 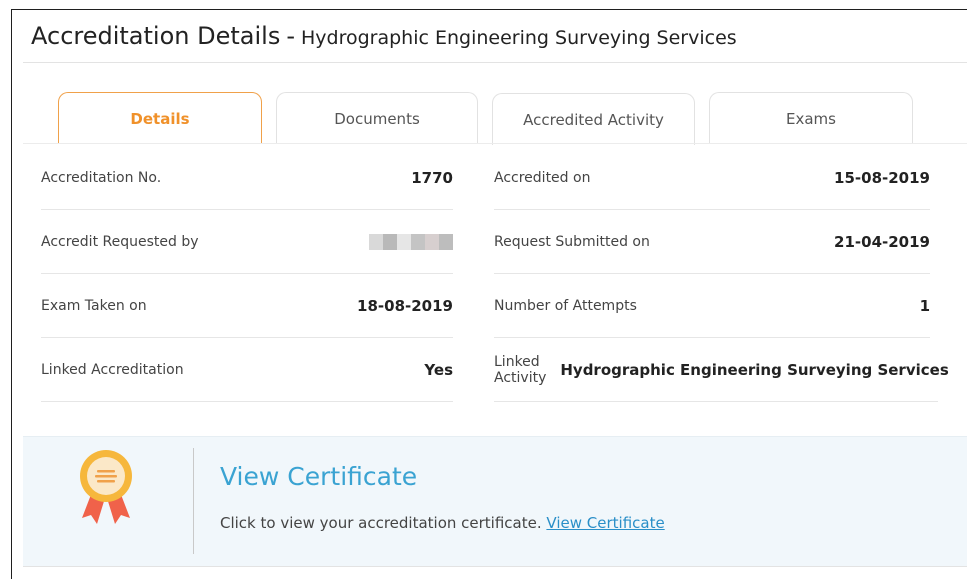 I want to click on tab-exams: Exams, so click(x=811, y=118).